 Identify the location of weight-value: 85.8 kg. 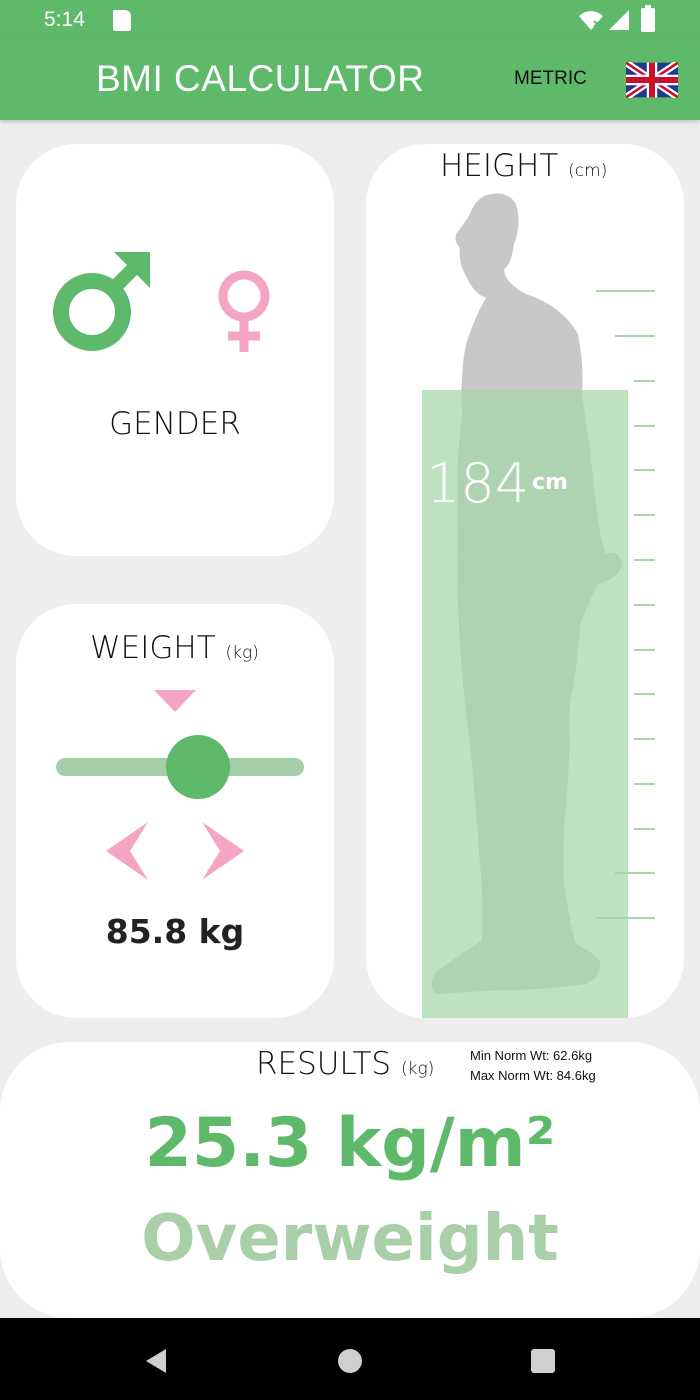
(175, 931).